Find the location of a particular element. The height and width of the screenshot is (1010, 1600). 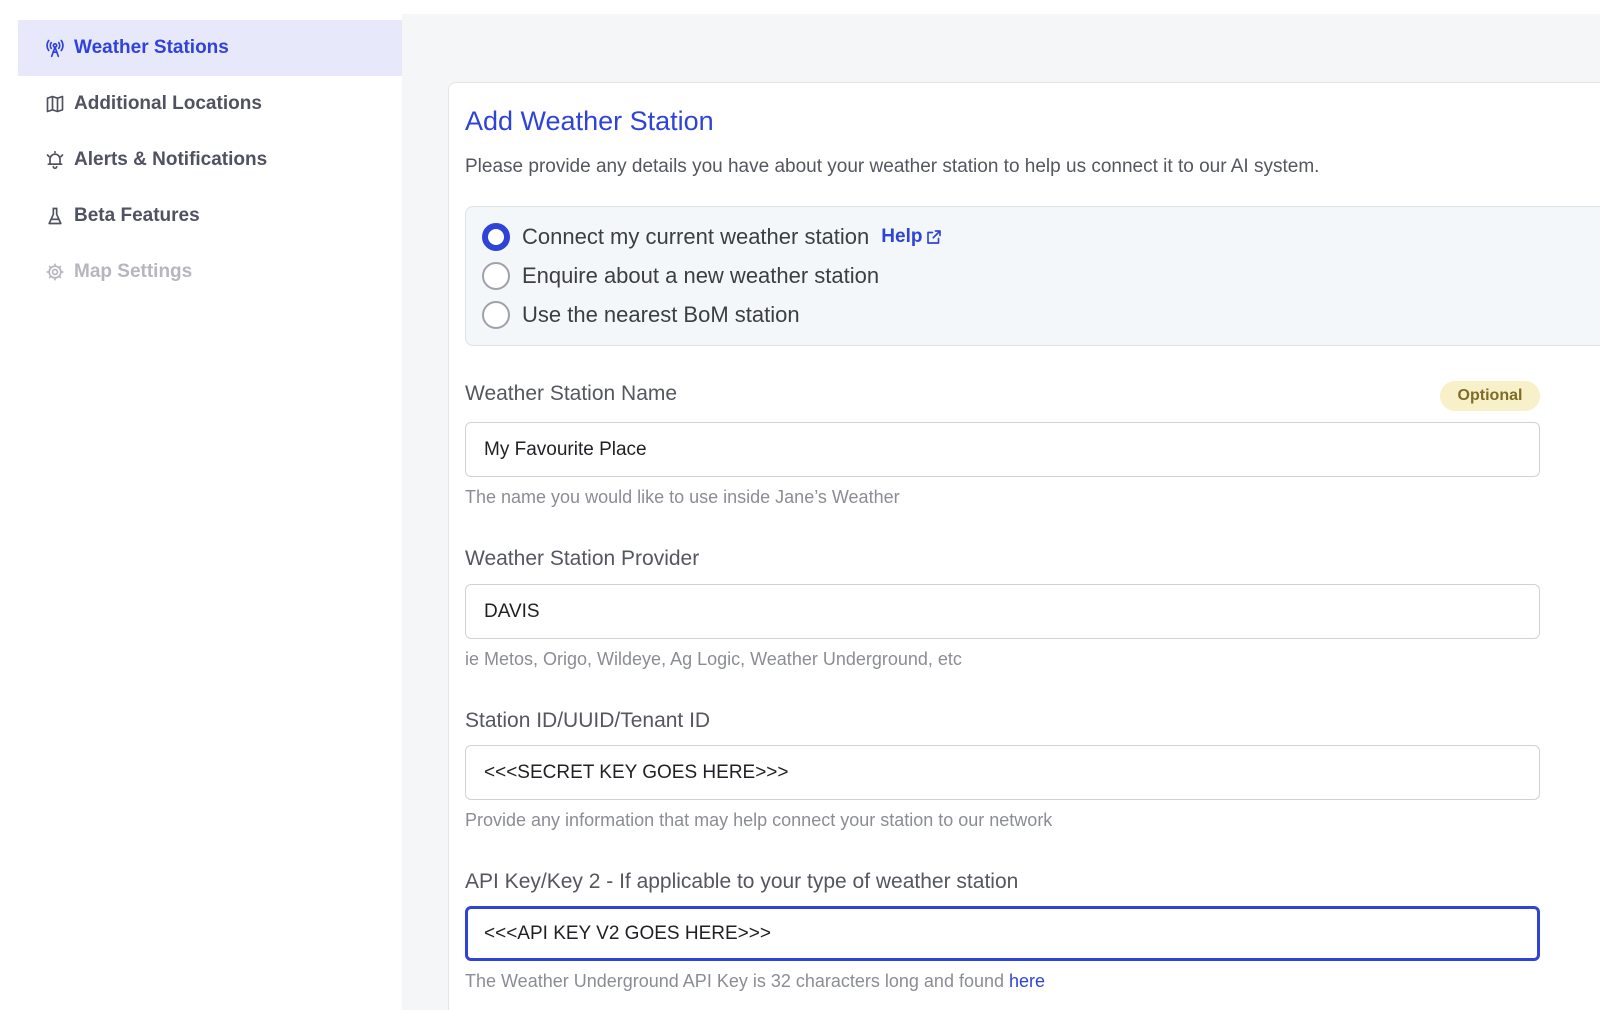

sidebar-item-label: Map Settings is located at coordinates (133, 271).